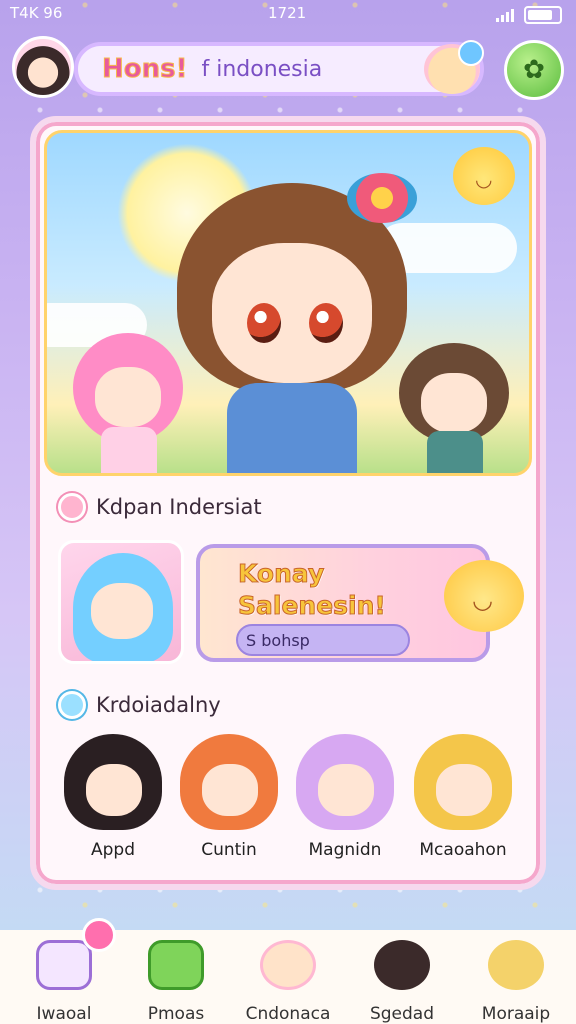 The image size is (576, 1024). I want to click on mascot-badge-icon, so click(72, 705).